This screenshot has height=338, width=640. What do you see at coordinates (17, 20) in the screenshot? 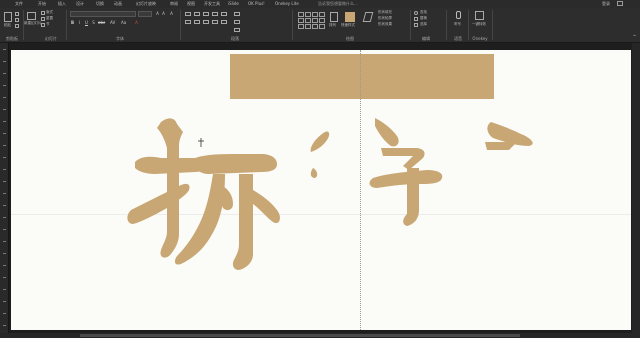
I see `copy-icon` at bounding box center [17, 20].